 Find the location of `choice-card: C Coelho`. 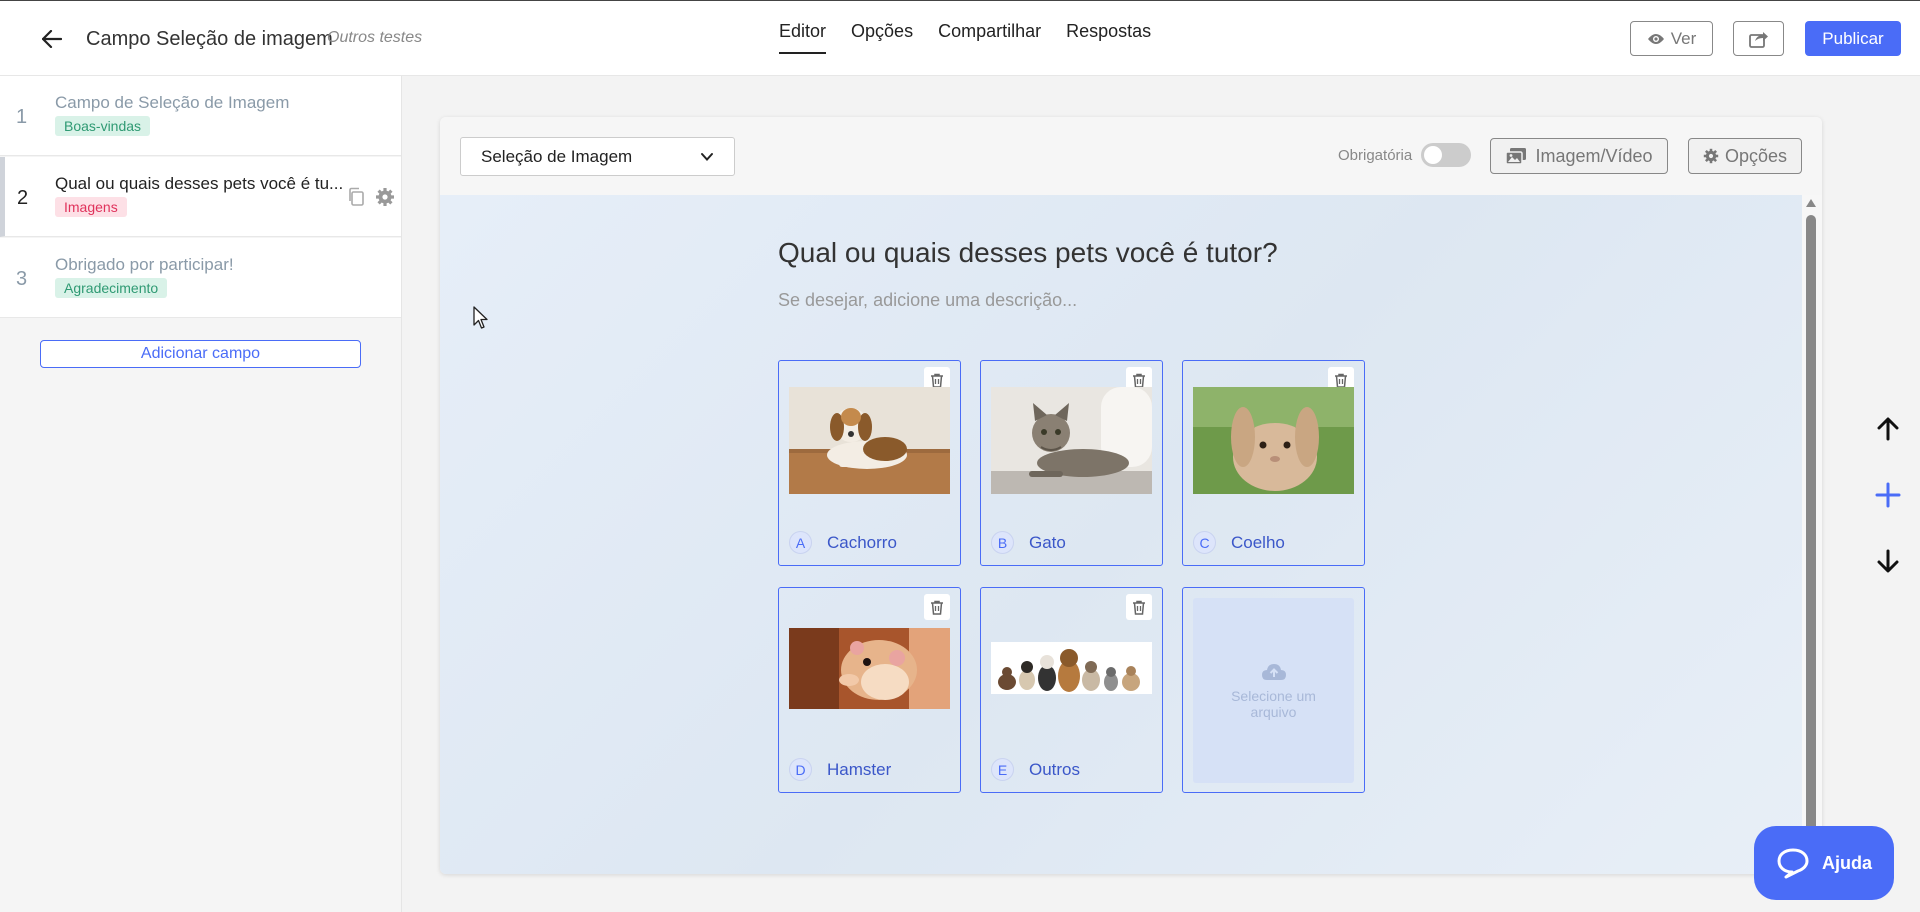

choice-card: C Coelho is located at coordinates (1273, 463).